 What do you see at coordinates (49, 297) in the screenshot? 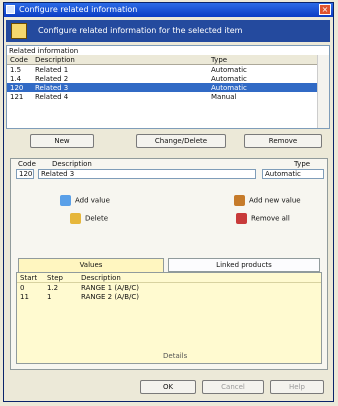
I see `value-step: 1` at bounding box center [49, 297].